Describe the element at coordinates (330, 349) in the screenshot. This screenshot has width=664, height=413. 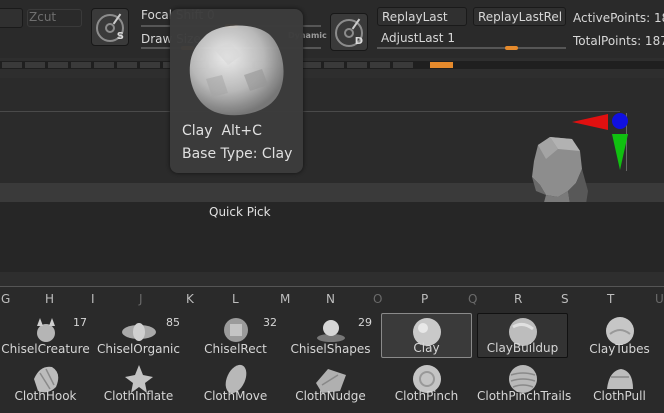
I see `brush-name: ChiselShapes` at that location.